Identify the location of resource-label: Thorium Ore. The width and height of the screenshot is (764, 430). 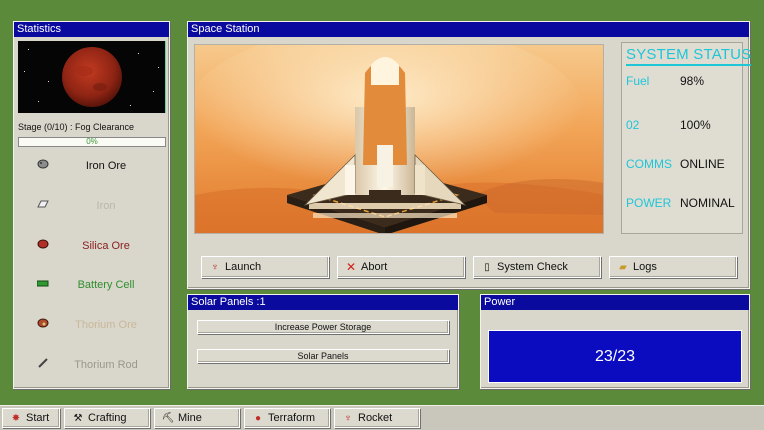
(106, 325).